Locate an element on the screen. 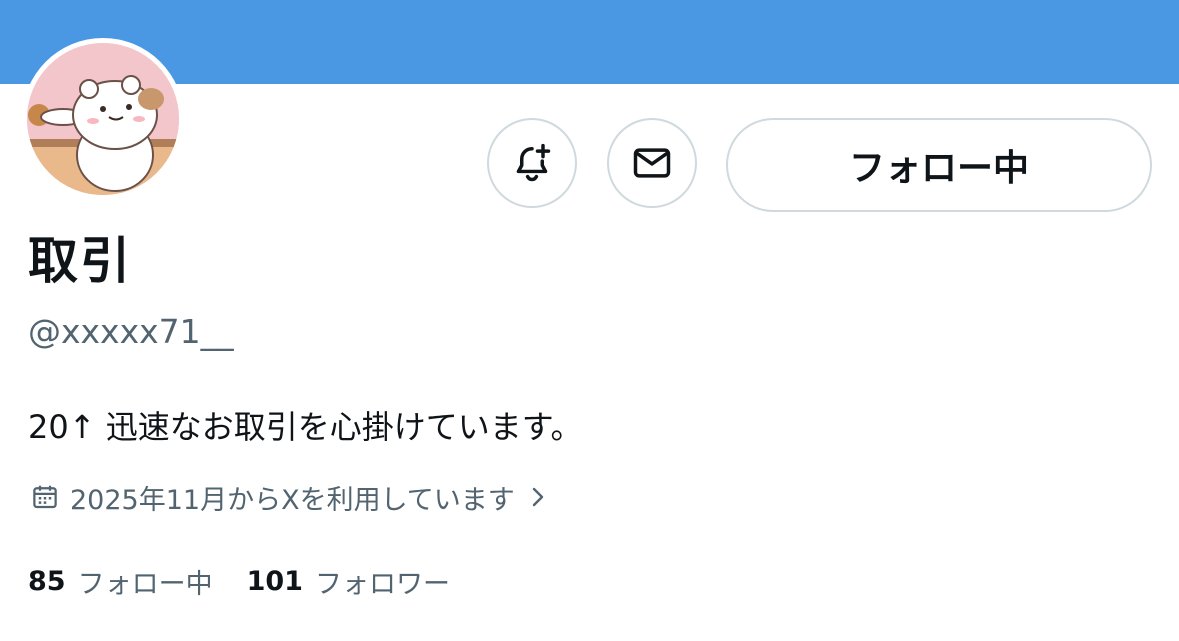 This screenshot has width=1179, height=641. avatar is located at coordinates (103, 119).